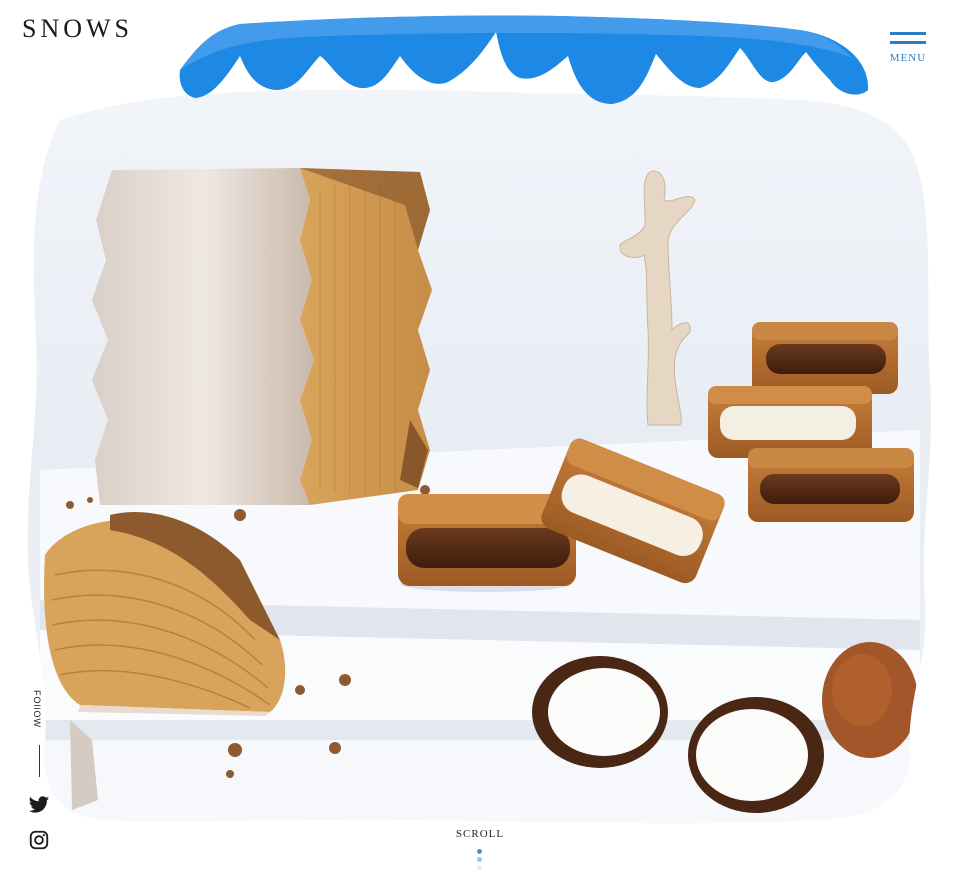  I want to click on brand-logo: SNOWS, so click(77, 29).